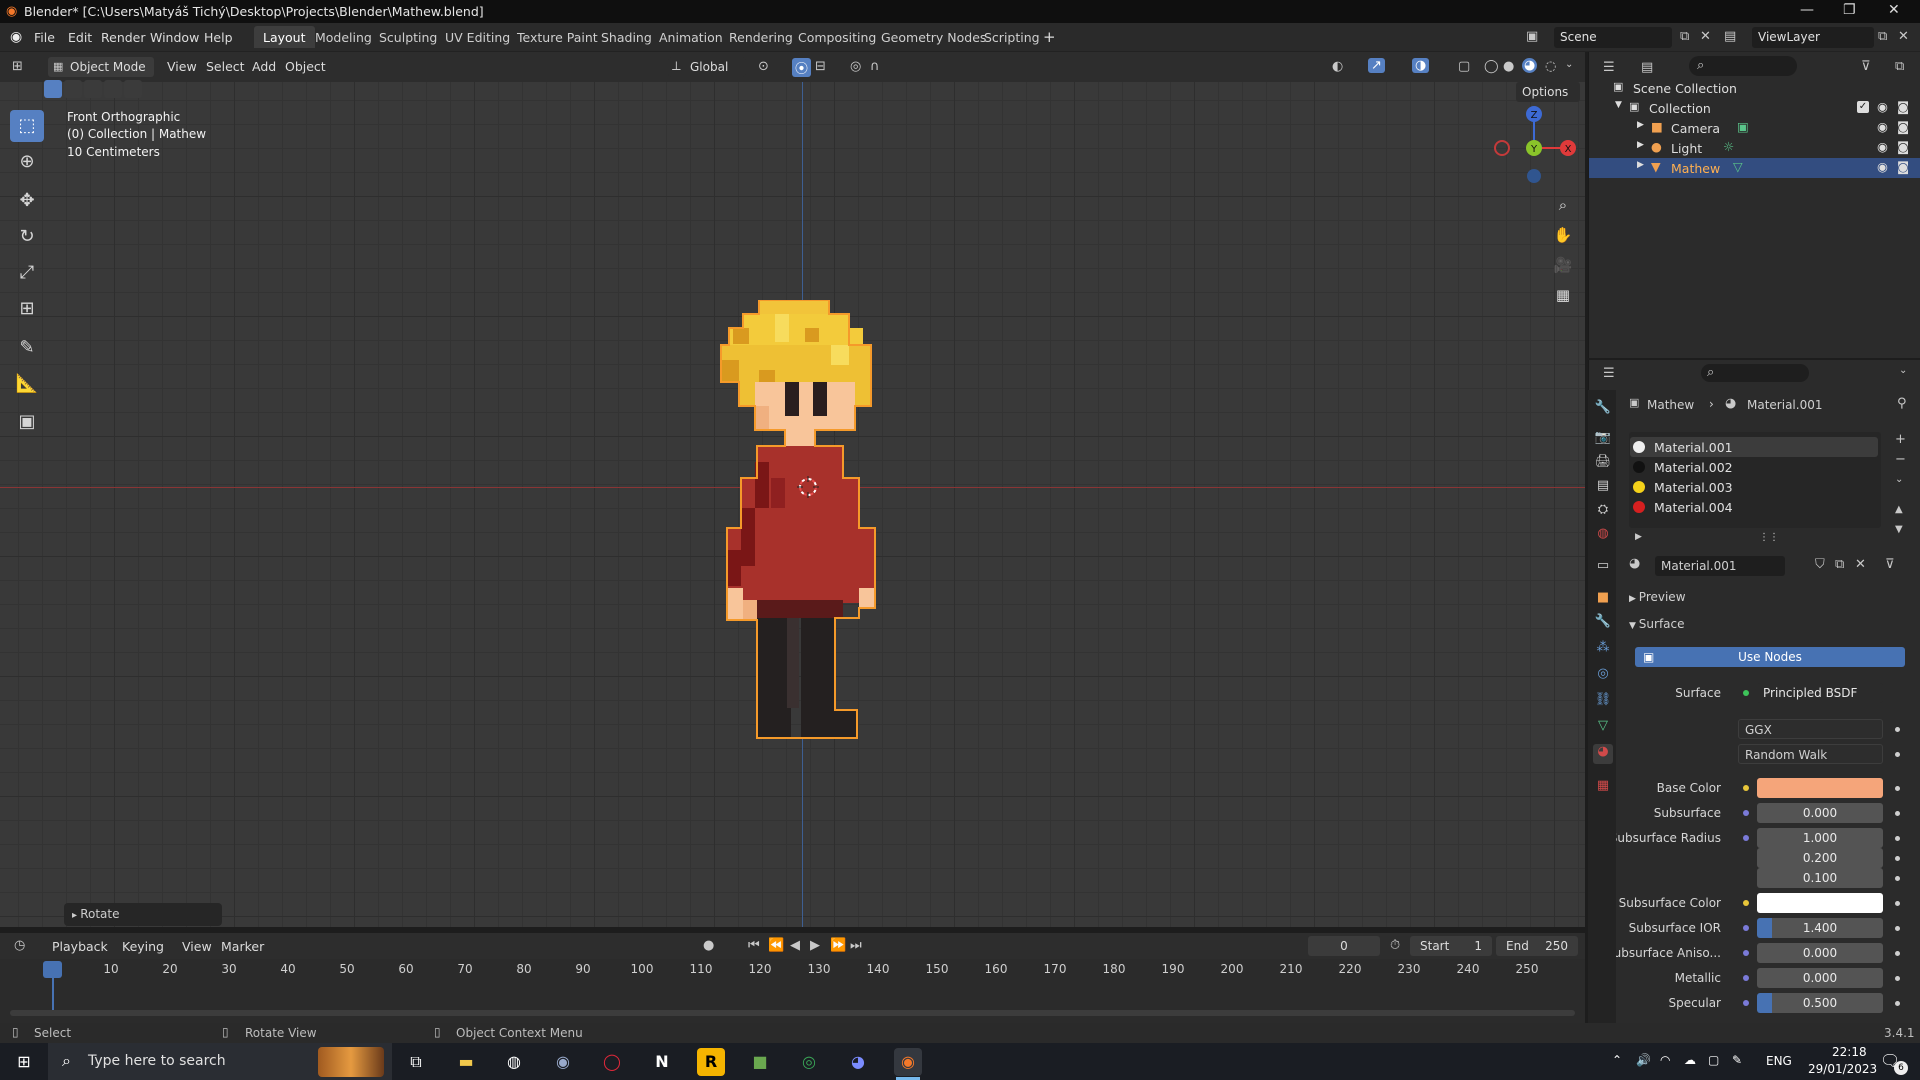 The width and height of the screenshot is (1920, 1080). I want to click on discord-icon: ◕, so click(858, 1062).